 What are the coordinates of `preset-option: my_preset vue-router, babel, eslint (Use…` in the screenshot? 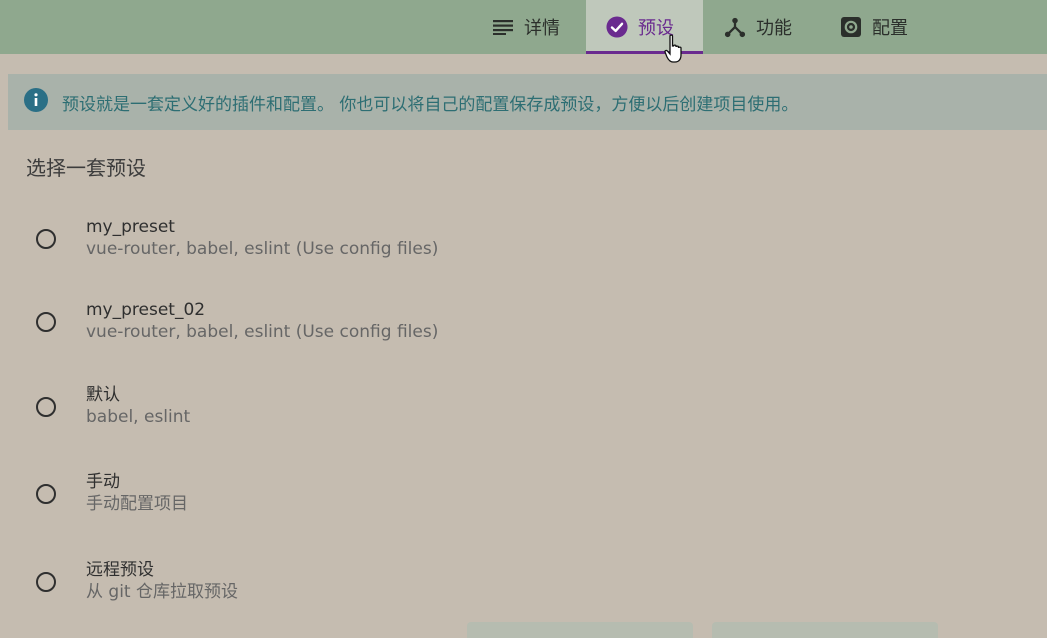 It's located at (237, 238).